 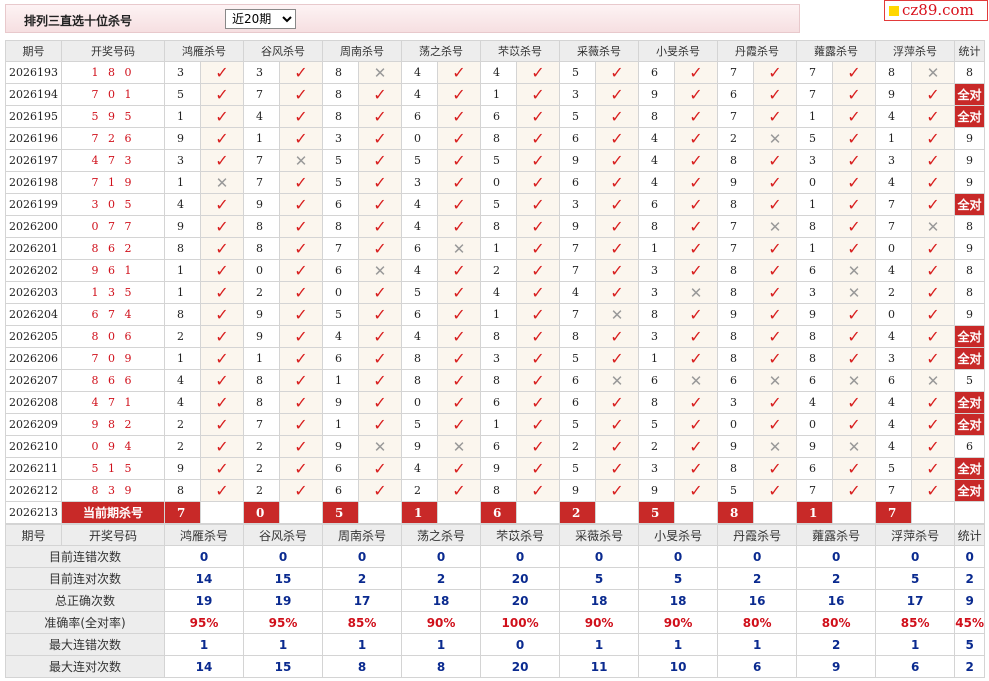 What do you see at coordinates (520, 51) in the screenshot?
I see `col-header-method: 芣苡杀号` at bounding box center [520, 51].